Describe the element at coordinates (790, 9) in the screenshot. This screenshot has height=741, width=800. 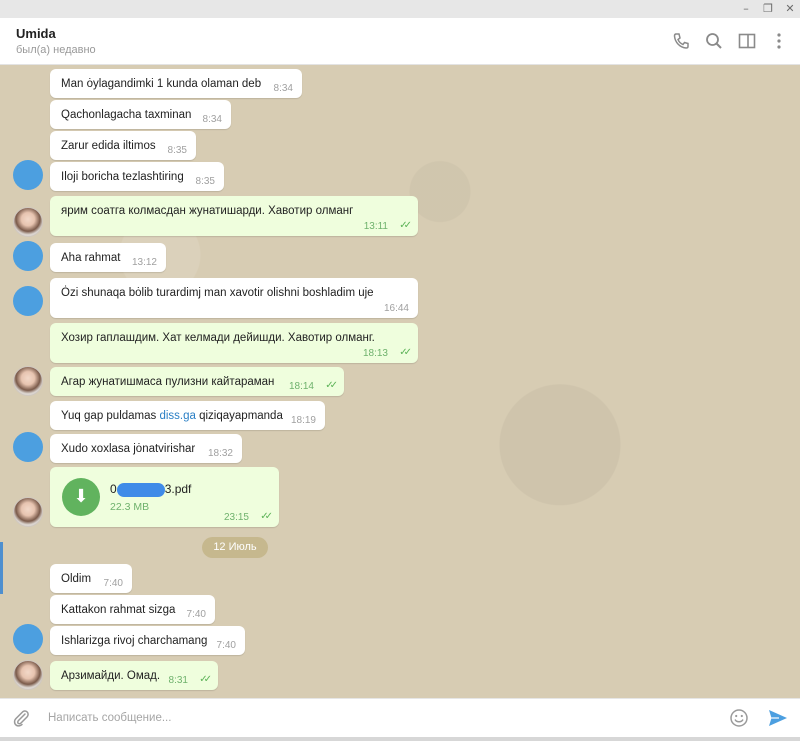
I see `close-button: ✕` at that location.